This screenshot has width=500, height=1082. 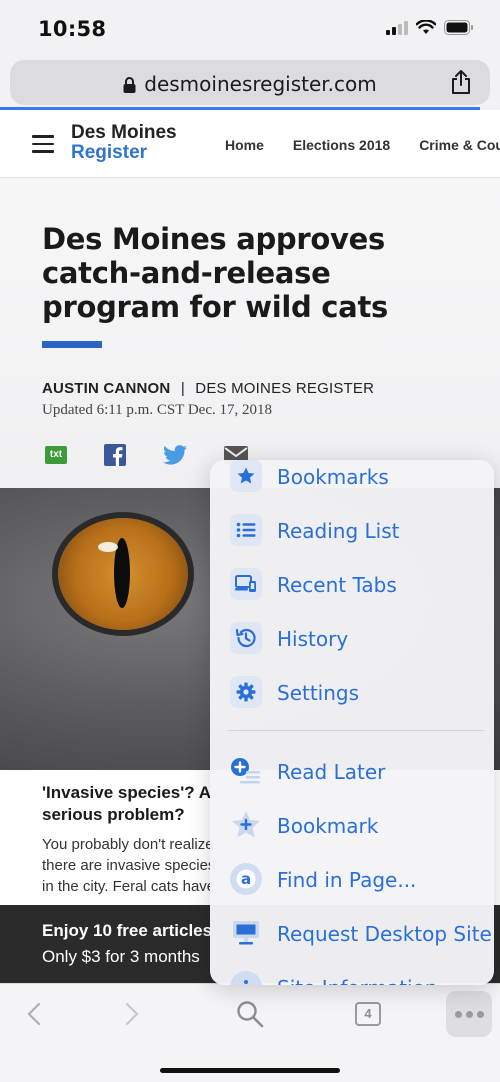 I want to click on site-logo: Des Moines Register, so click(x=124, y=143).